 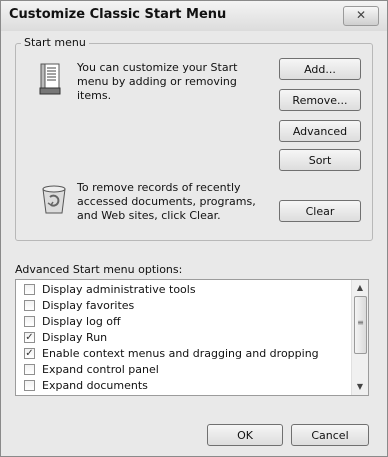 What do you see at coordinates (360, 288) in the screenshot?
I see `scroll-up-icon: ▲` at bounding box center [360, 288].